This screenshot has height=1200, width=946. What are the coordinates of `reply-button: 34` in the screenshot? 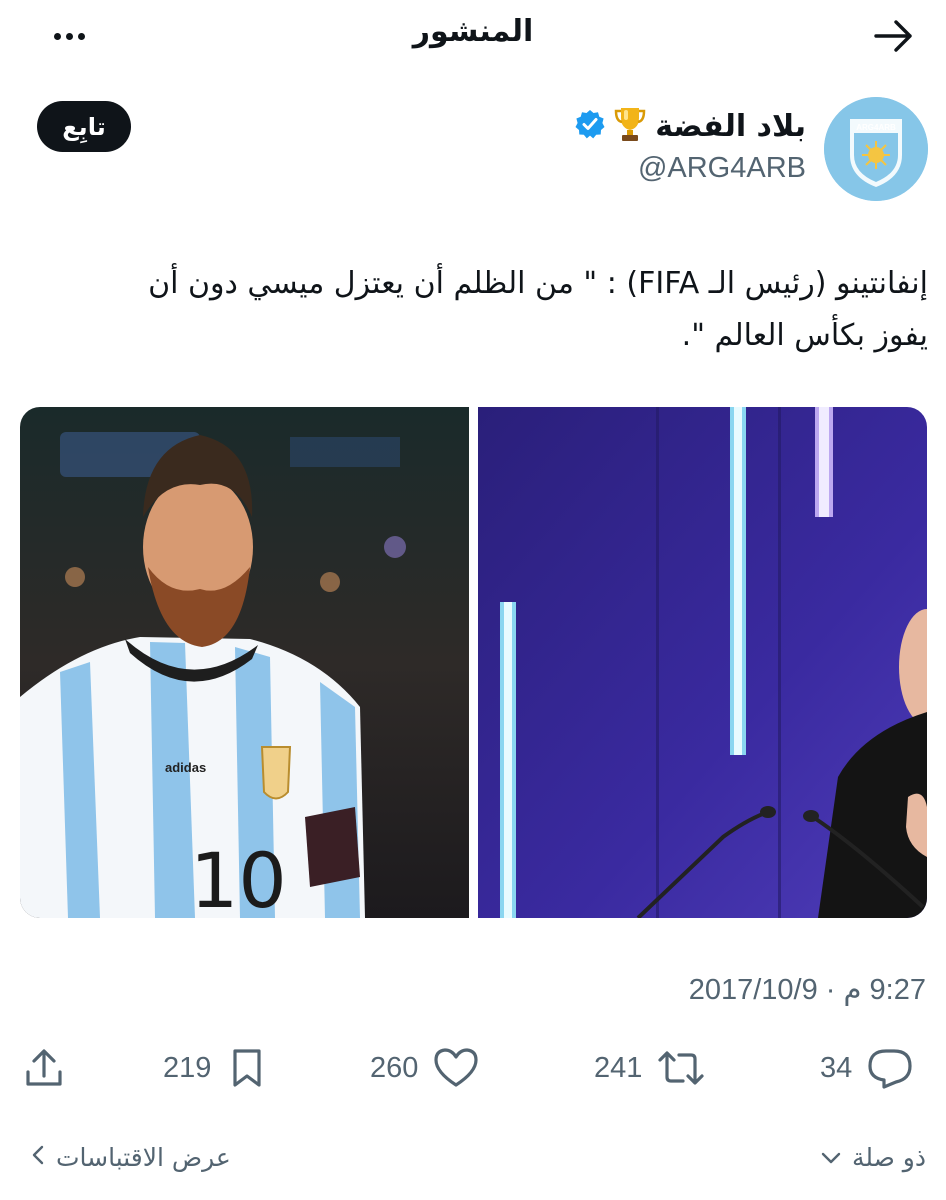 It's located at (867, 1068).